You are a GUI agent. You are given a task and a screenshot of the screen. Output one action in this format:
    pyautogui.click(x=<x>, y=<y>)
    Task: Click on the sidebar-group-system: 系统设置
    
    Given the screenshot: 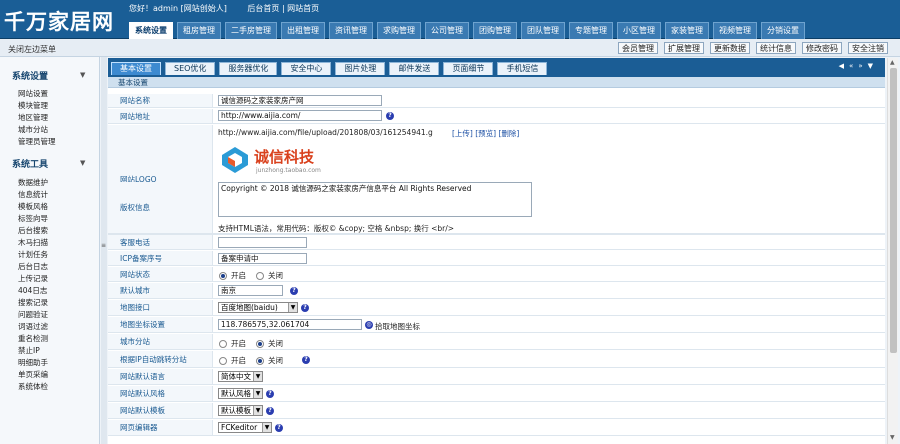 What is the action you would take?
    pyautogui.click(x=30, y=75)
    